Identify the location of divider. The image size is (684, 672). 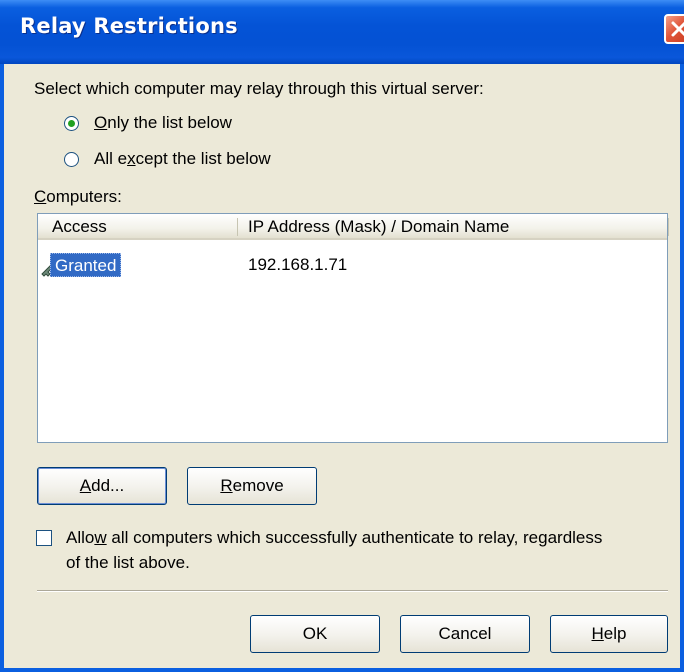
(352, 591).